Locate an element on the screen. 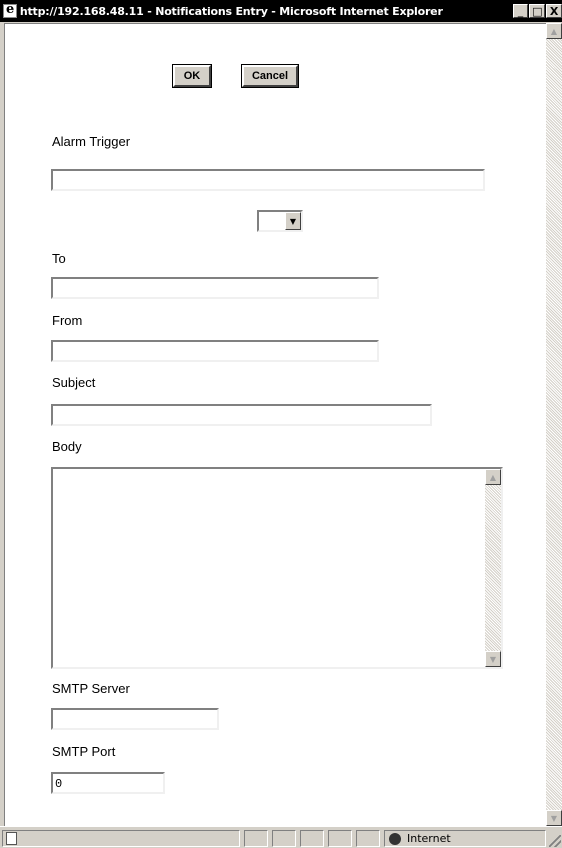 This screenshot has width=562, height=848. smtp-server-field is located at coordinates (135, 719).